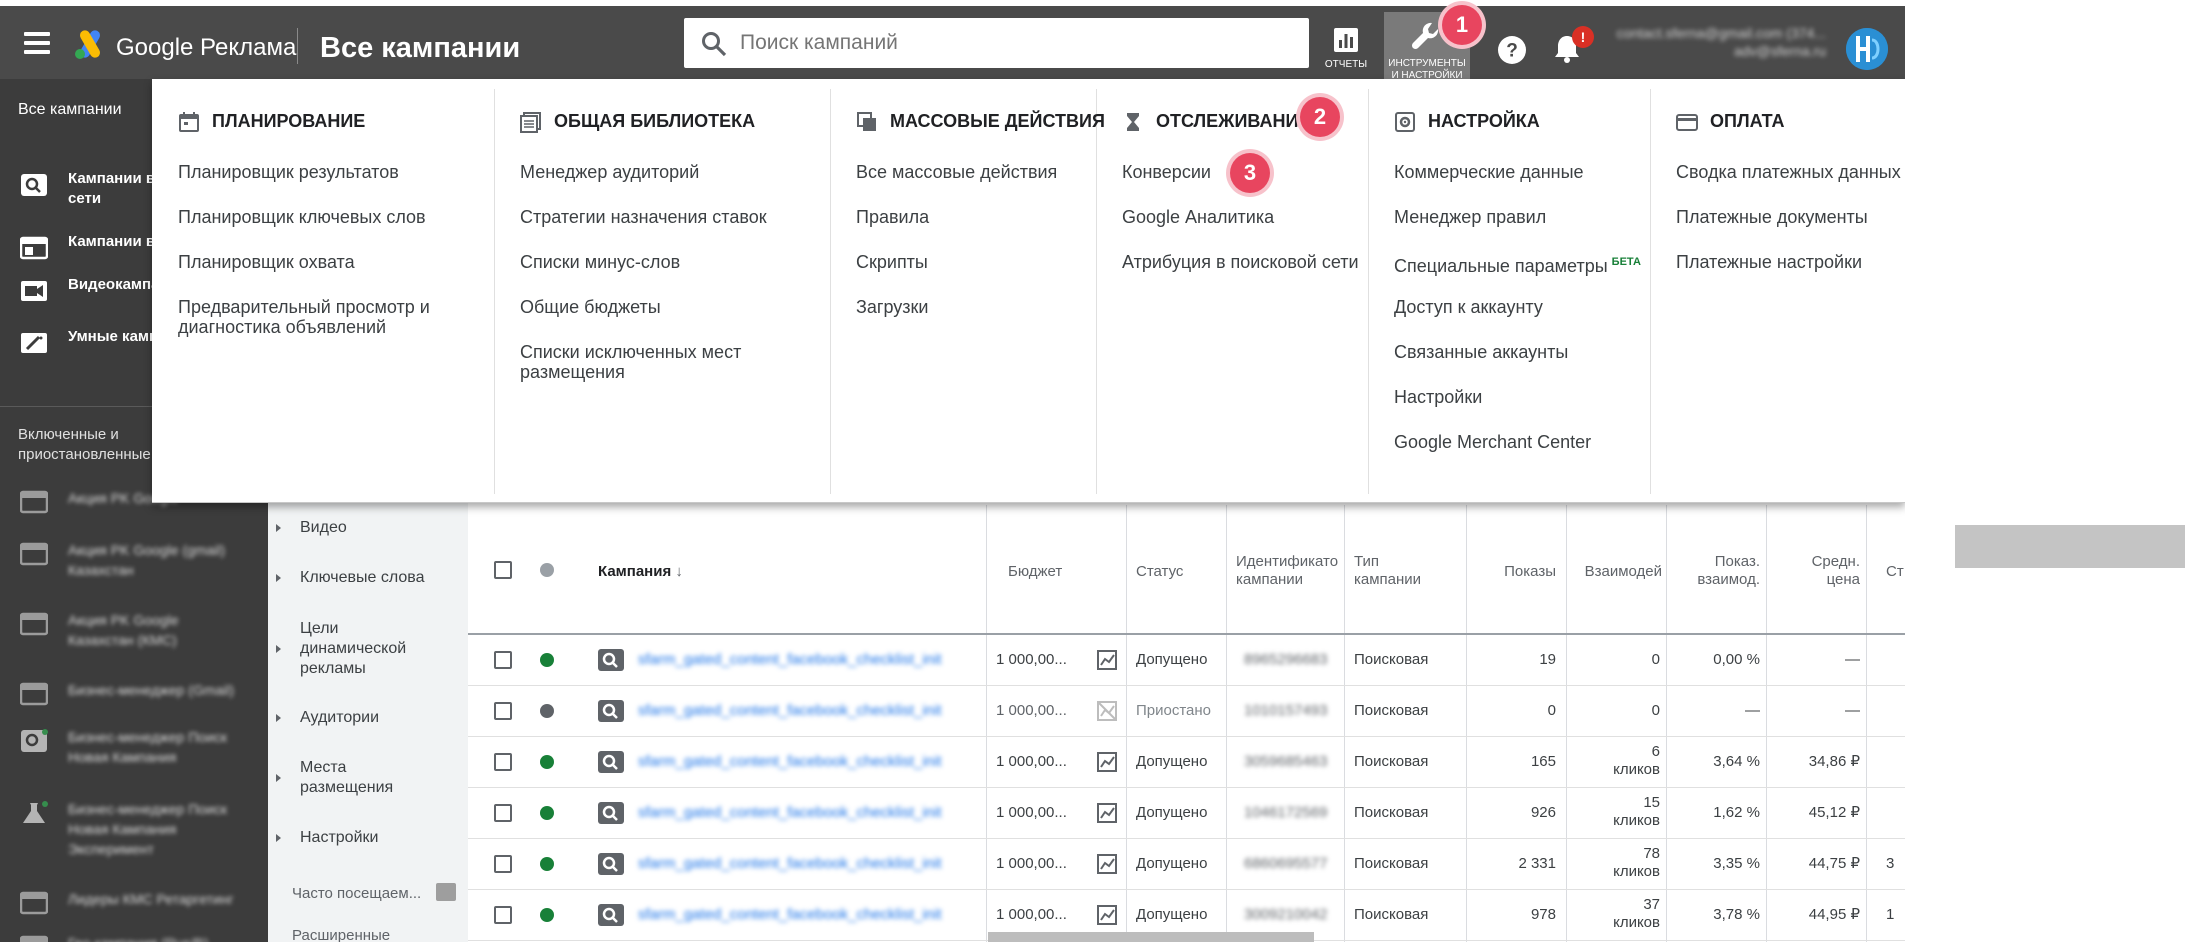 The width and height of the screenshot is (2185, 942). I want to click on subnav-item-keywords: Ключевые слова, so click(350, 578).